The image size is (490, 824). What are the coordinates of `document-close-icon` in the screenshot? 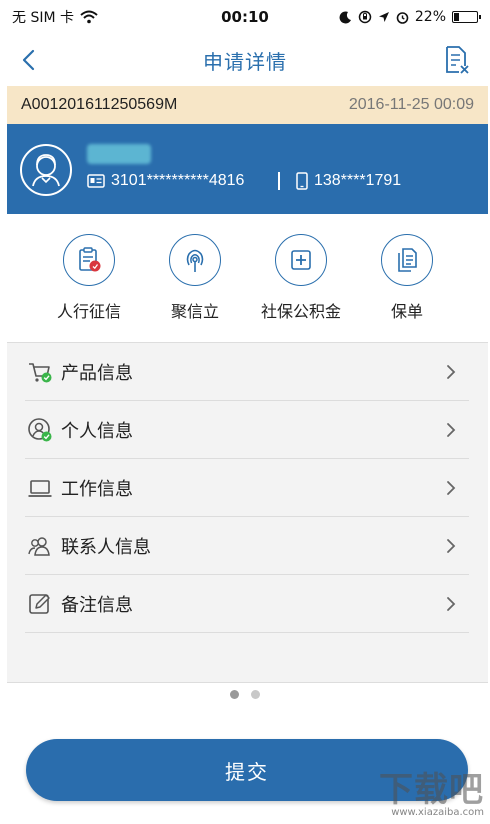 It's located at (456, 60).